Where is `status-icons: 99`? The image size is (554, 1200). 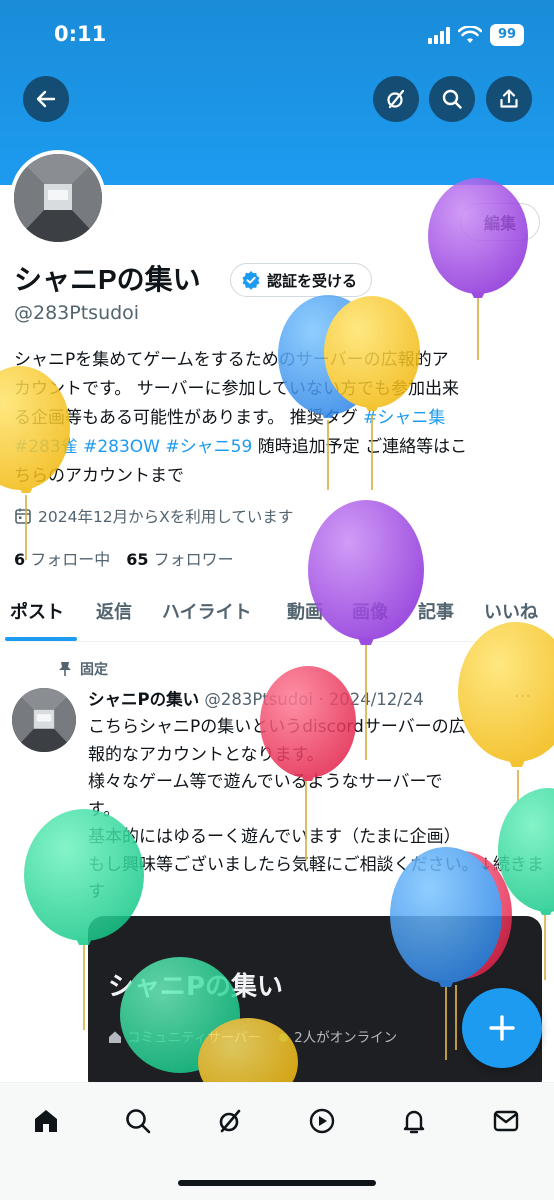 status-icons: 99 is located at coordinates (476, 35).